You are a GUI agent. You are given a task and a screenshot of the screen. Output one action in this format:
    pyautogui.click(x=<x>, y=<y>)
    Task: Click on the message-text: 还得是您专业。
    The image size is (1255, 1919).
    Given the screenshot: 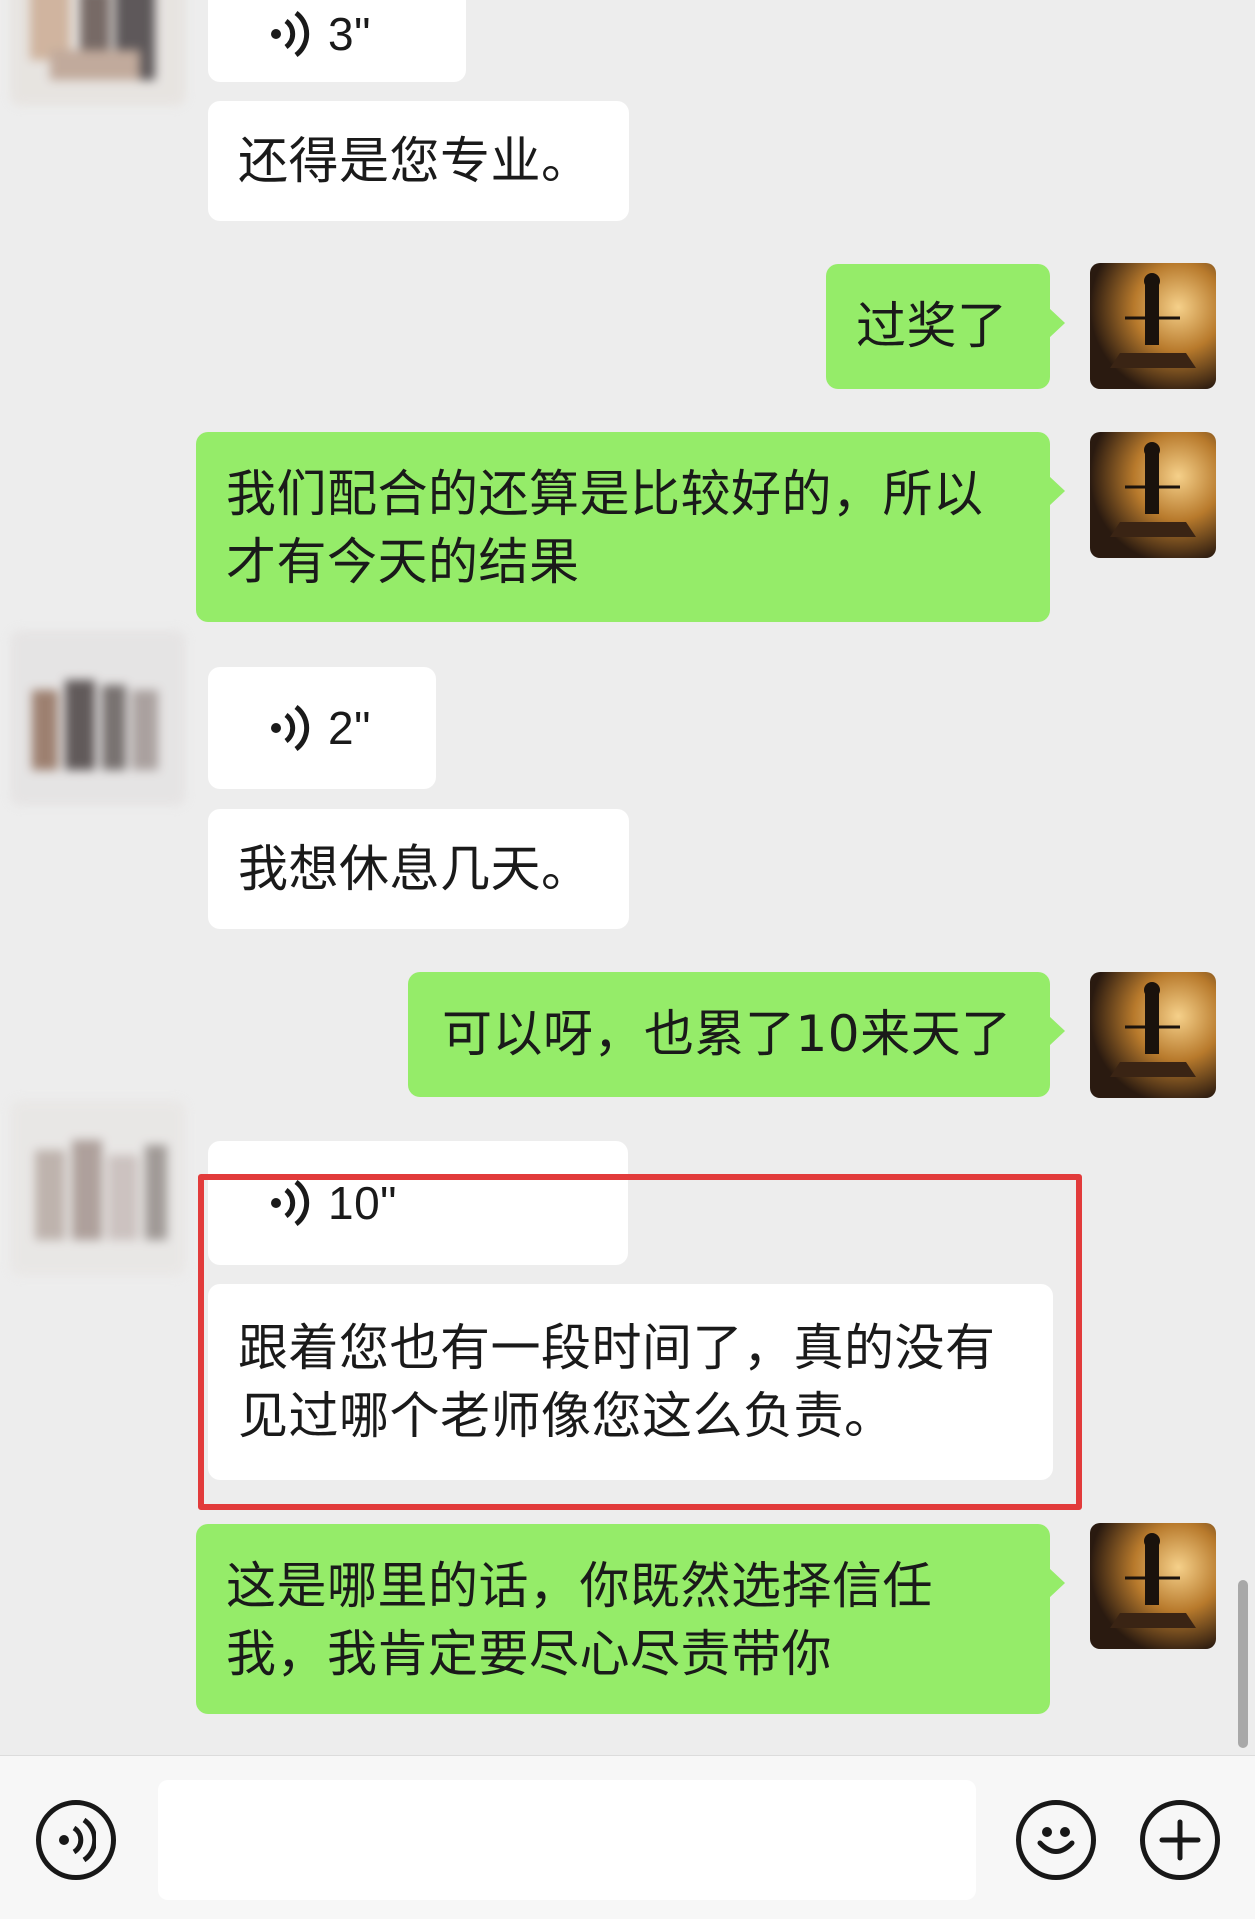 What is the action you would take?
    pyautogui.click(x=415, y=161)
    